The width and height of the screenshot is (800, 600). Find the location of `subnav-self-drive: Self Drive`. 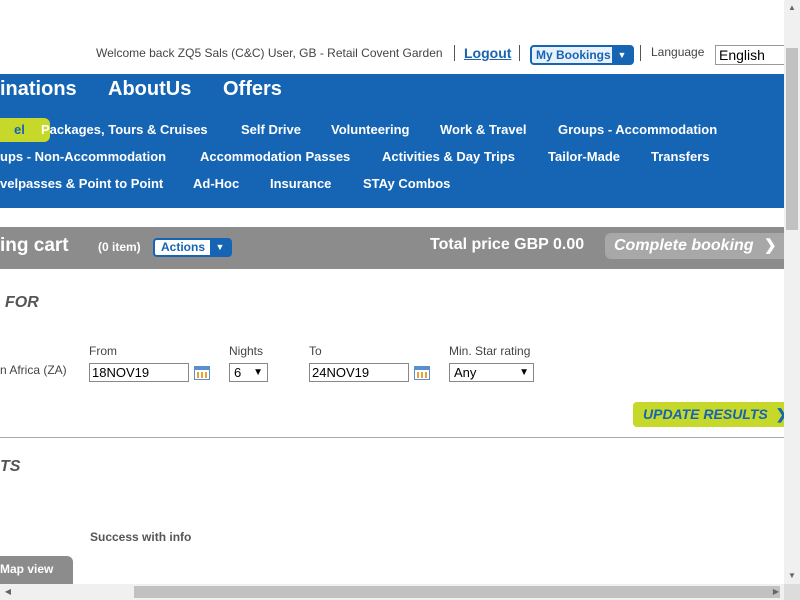

subnav-self-drive: Self Drive is located at coordinates (271, 129).